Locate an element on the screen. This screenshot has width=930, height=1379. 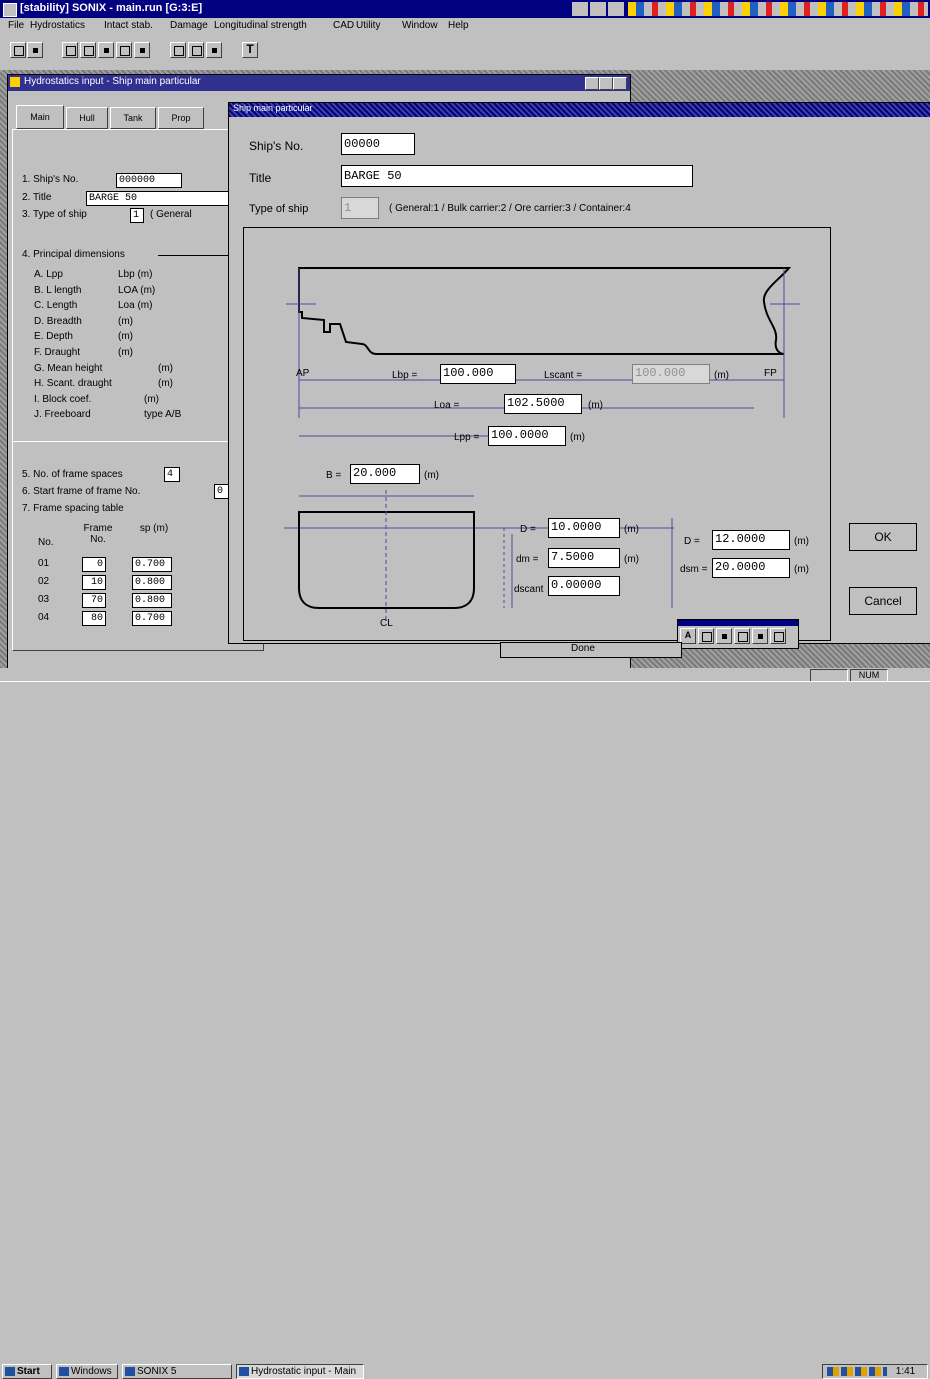
text-icon: T is located at coordinates (250, 50).